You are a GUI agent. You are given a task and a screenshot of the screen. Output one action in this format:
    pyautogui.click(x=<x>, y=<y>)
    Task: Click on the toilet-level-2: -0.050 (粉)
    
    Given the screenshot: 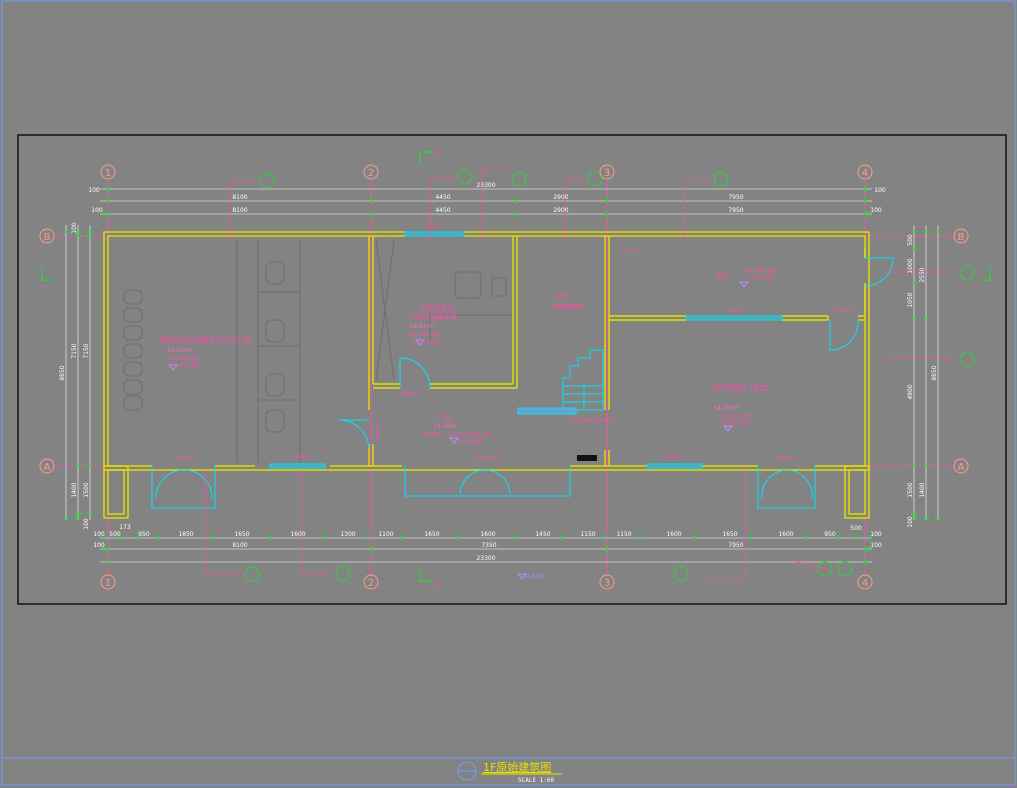 What is the action you would take?
    pyautogui.click(x=425, y=342)
    